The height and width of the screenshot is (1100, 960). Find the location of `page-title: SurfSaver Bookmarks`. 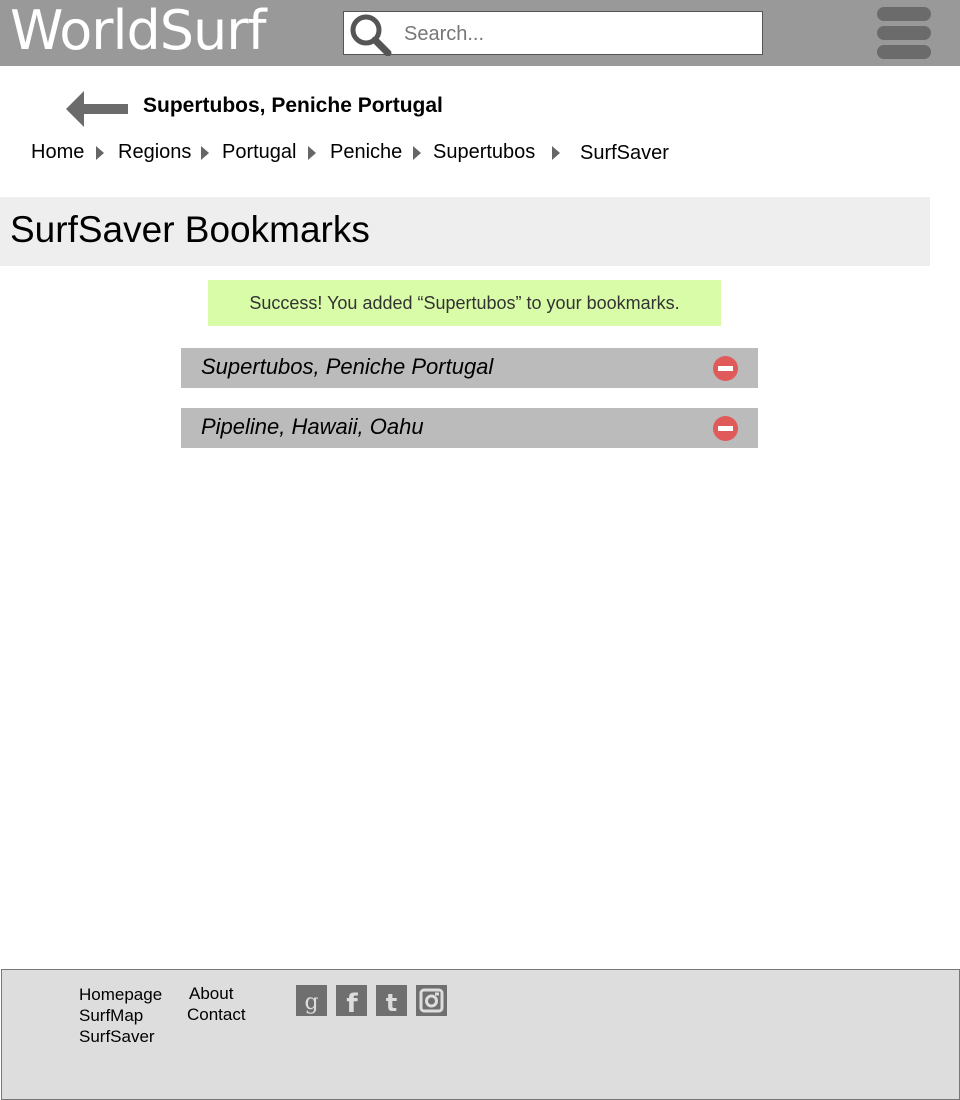

page-title: SurfSaver Bookmarks is located at coordinates (190, 229).